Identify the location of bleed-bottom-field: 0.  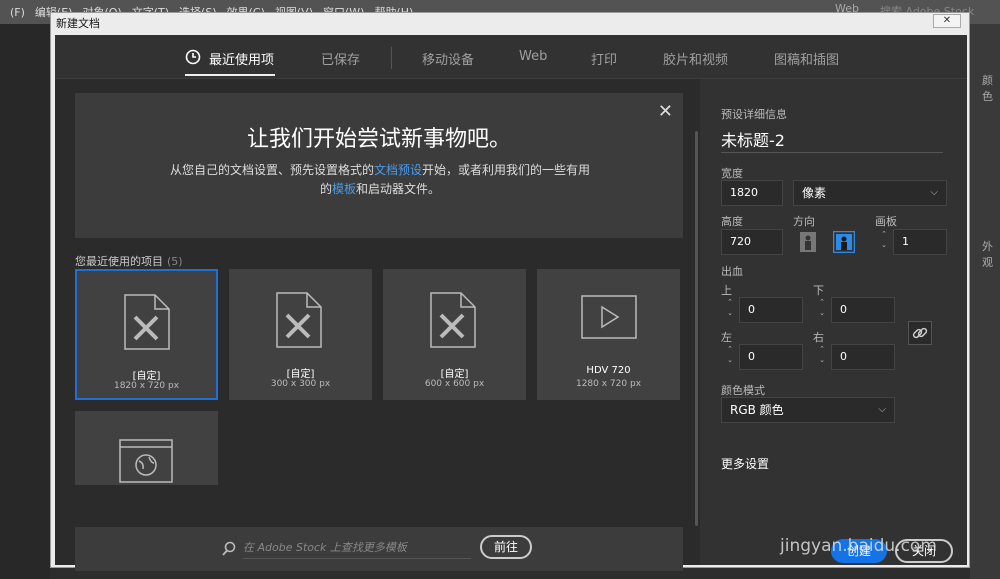
(863, 310).